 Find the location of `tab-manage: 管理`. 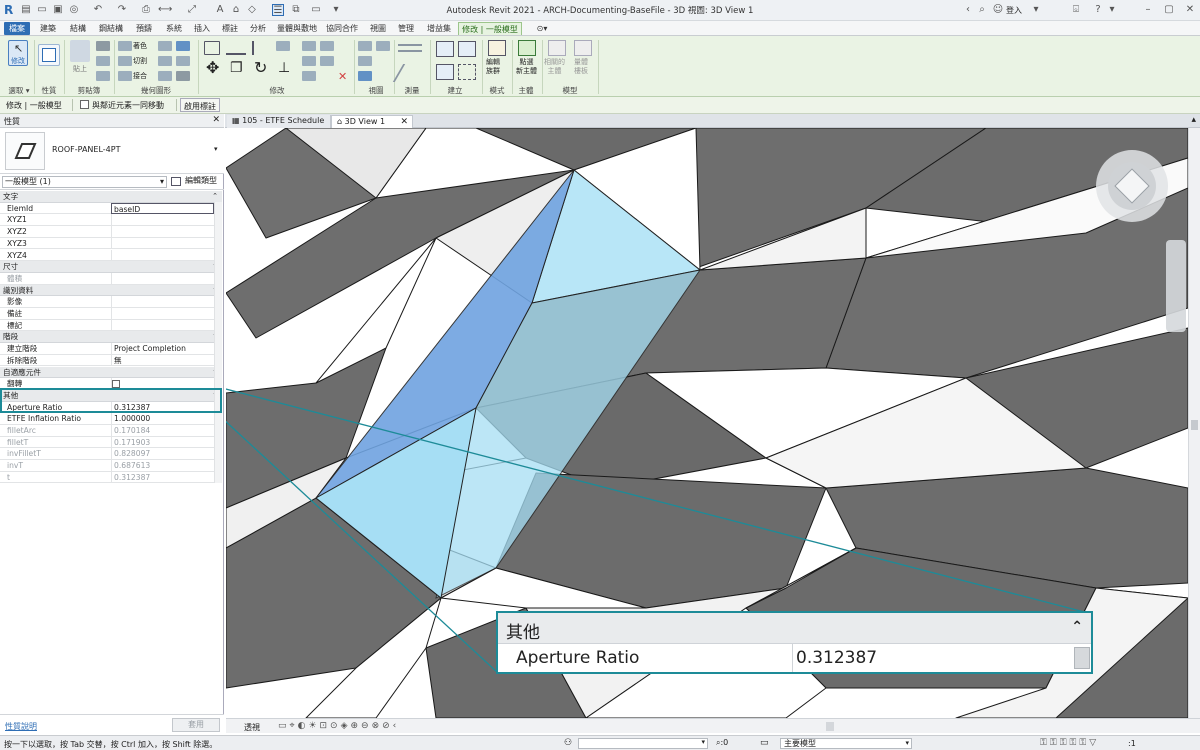

tab-manage: 管理 is located at coordinates (406, 28).